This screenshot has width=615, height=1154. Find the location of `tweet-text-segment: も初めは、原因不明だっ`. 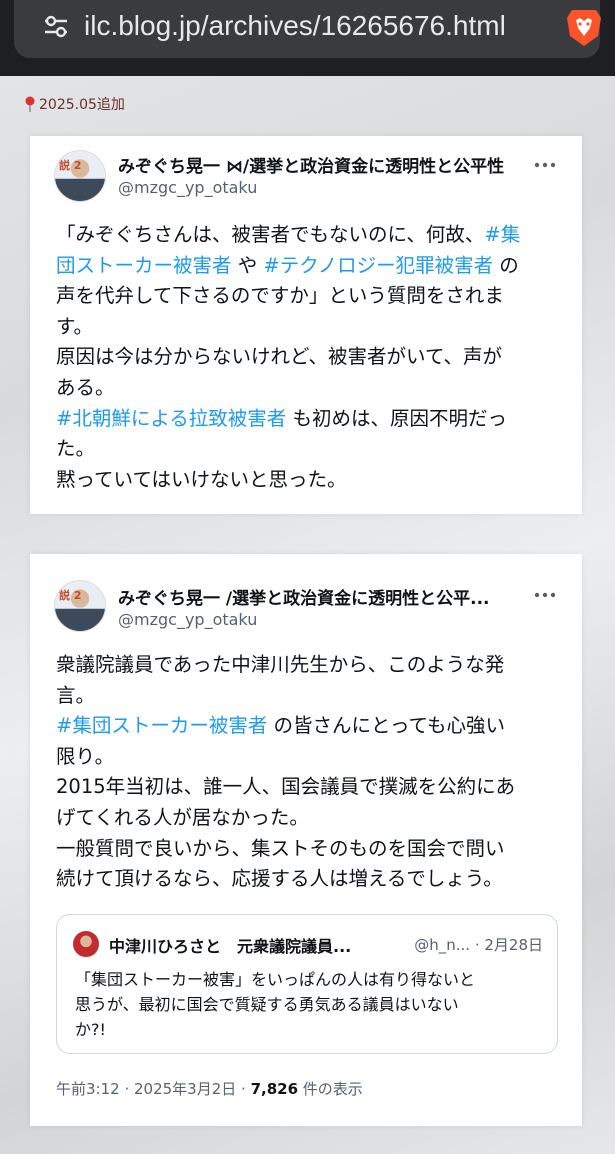

tweet-text-segment: も初めは、原因不明だっ is located at coordinates (396, 418).